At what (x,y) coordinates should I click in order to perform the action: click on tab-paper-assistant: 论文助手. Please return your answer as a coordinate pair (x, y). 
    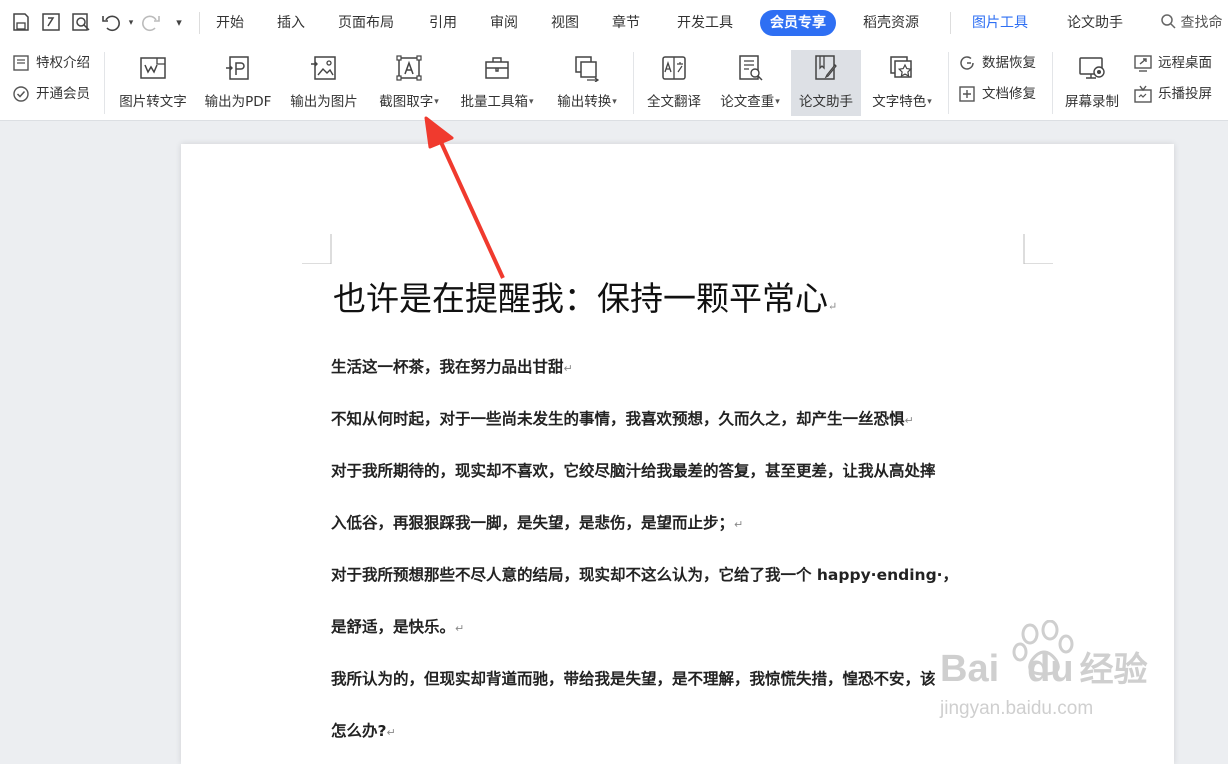
    Looking at the image, I should click on (1095, 23).